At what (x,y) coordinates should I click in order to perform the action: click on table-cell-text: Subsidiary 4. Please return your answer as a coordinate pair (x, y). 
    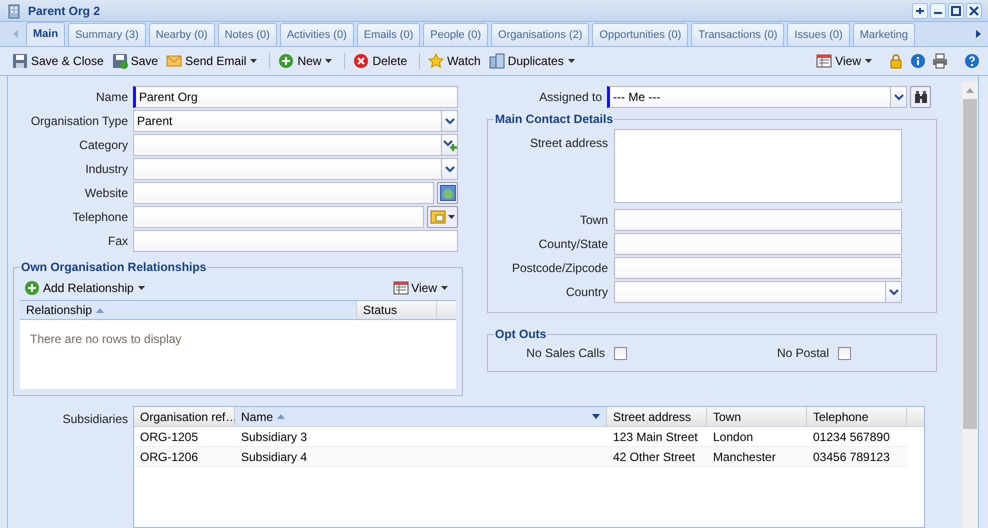
    Looking at the image, I should click on (274, 457).